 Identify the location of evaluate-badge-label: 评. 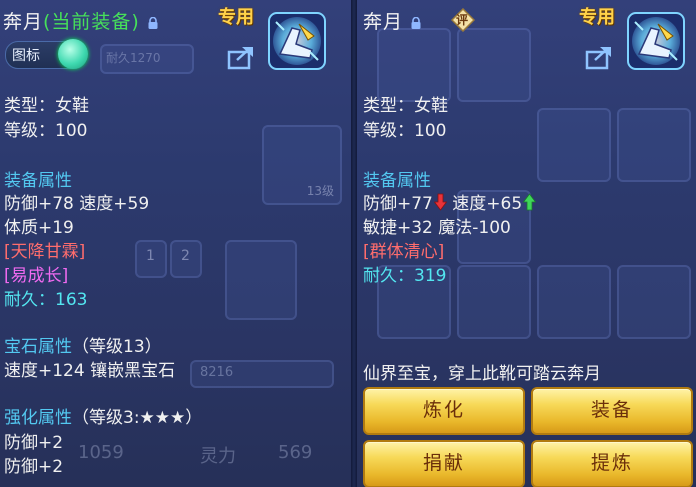
(462, 20).